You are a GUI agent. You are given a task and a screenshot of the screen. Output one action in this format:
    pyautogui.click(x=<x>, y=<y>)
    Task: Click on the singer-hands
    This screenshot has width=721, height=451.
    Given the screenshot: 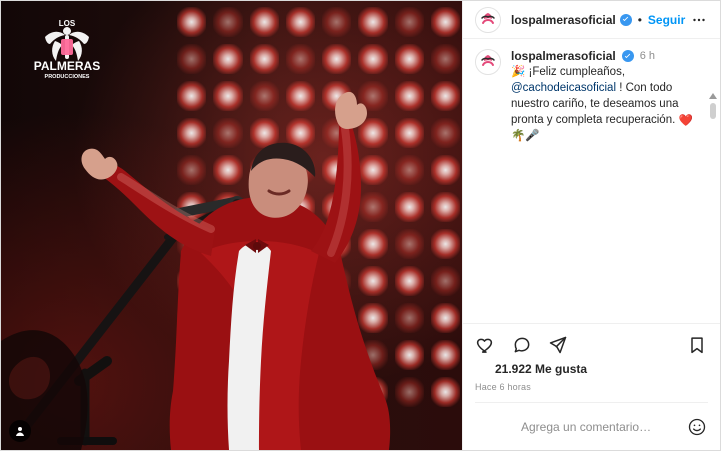 What is the action you would take?
    pyautogui.click(x=224, y=135)
    